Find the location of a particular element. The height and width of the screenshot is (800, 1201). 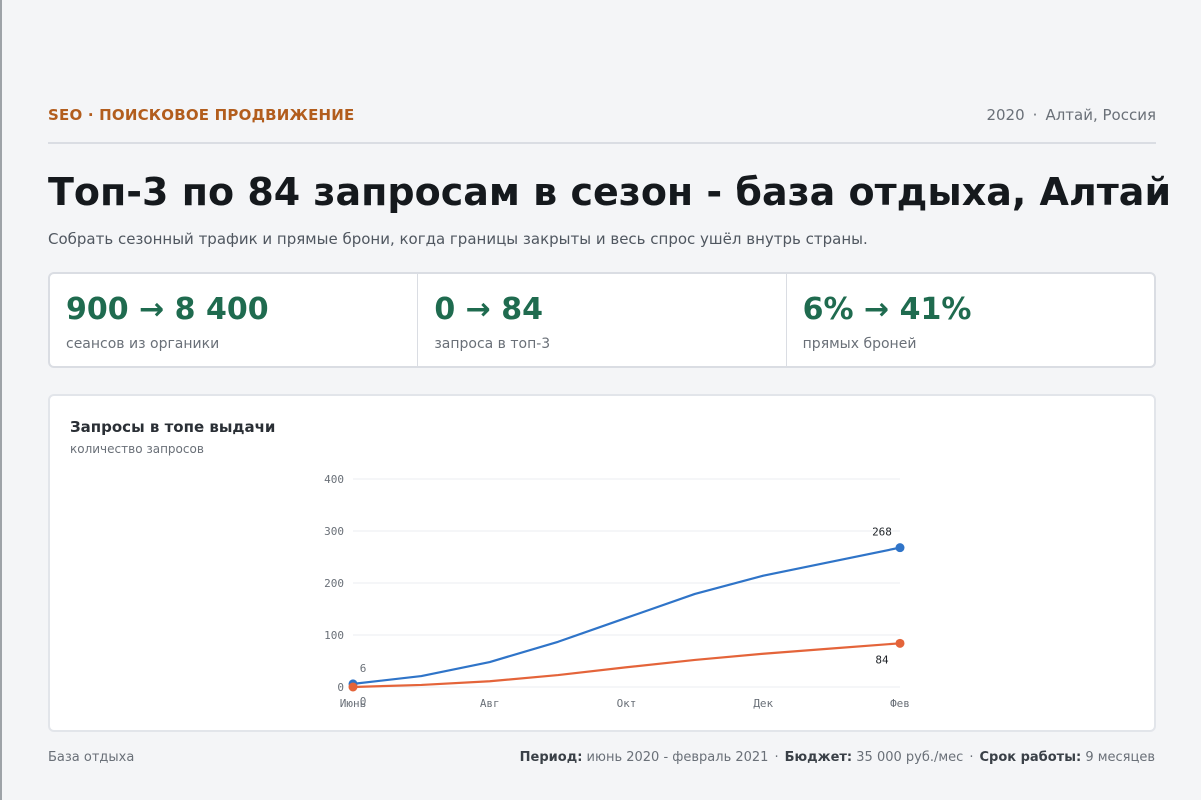

budget-label: Бюджет: is located at coordinates (818, 757).